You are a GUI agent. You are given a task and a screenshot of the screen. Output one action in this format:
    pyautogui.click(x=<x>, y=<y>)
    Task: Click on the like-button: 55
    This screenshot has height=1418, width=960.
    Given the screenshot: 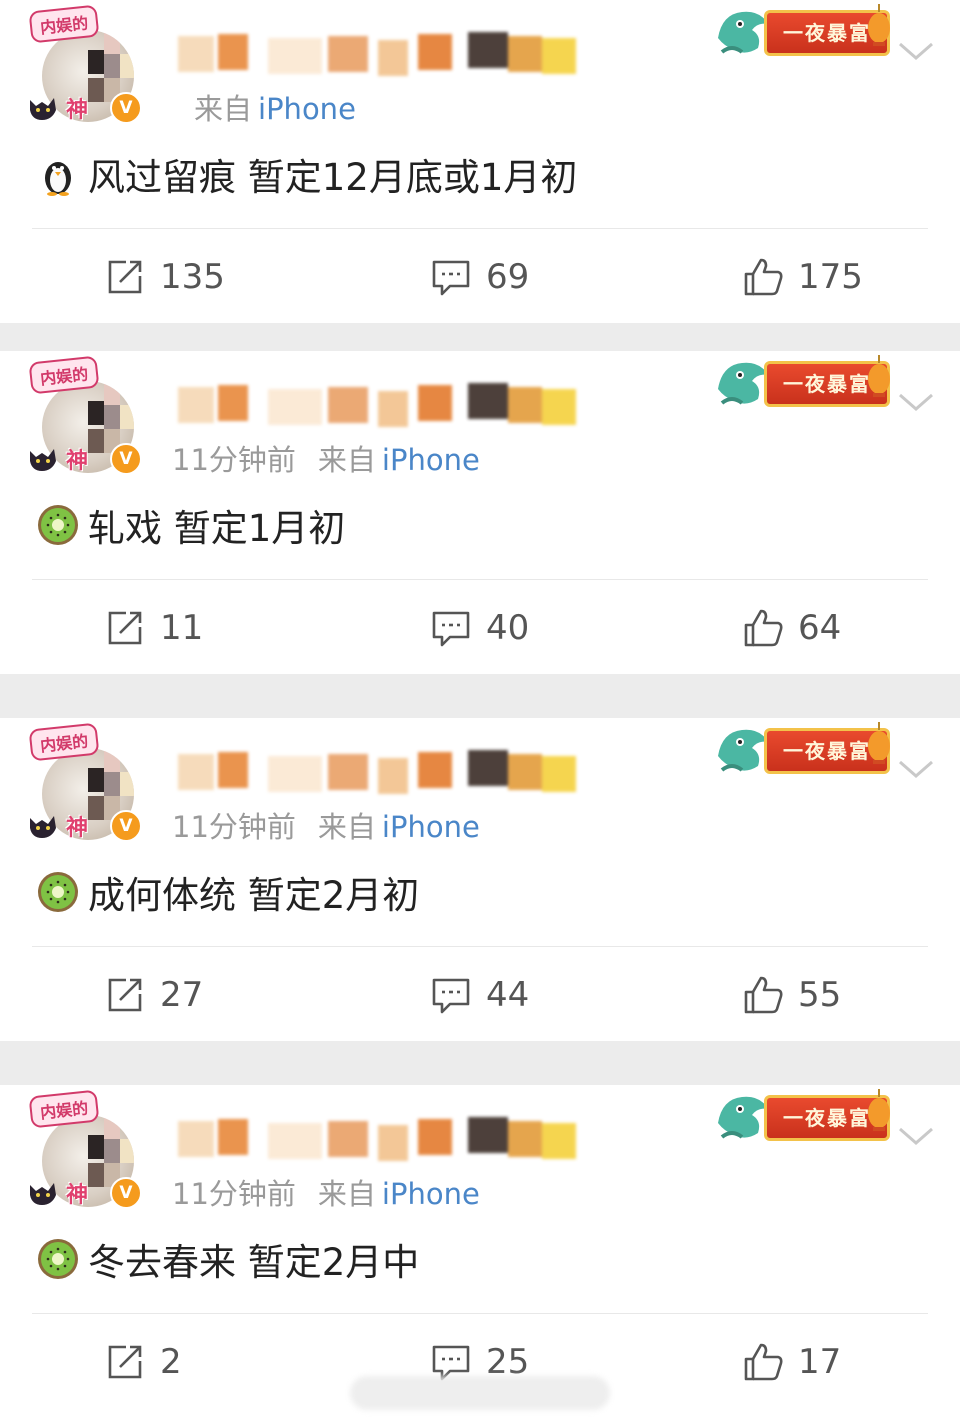 What is the action you would take?
    pyautogui.click(x=791, y=994)
    